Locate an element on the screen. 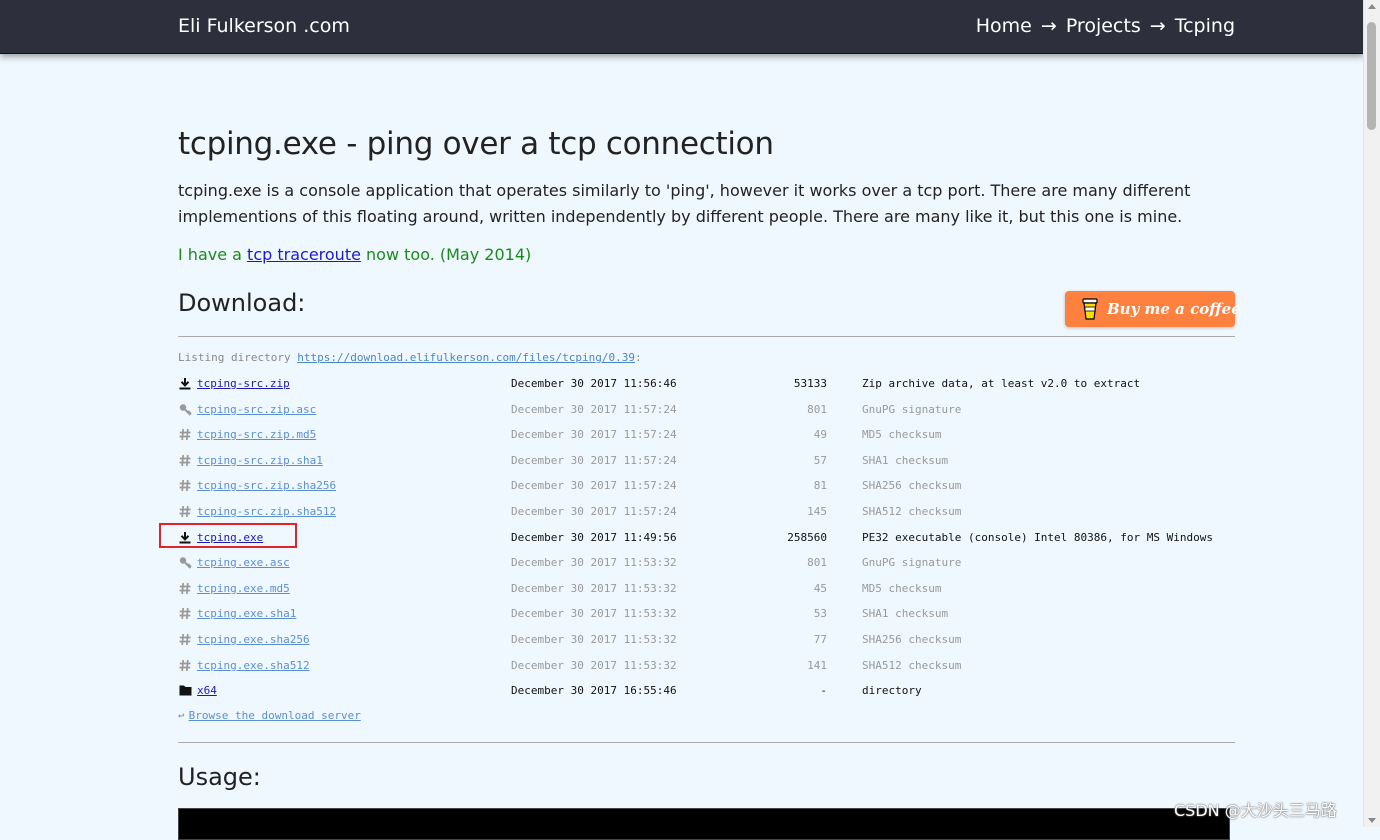  breadcrumb-projects: Projects is located at coordinates (1103, 26).